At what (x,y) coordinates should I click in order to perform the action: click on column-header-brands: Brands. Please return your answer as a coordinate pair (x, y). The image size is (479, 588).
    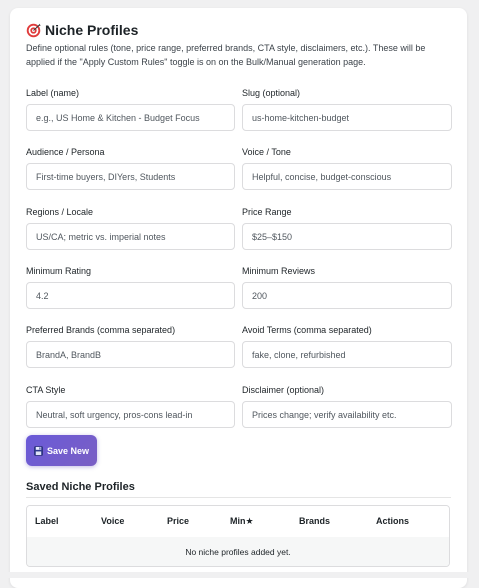
    Looking at the image, I should click on (315, 521).